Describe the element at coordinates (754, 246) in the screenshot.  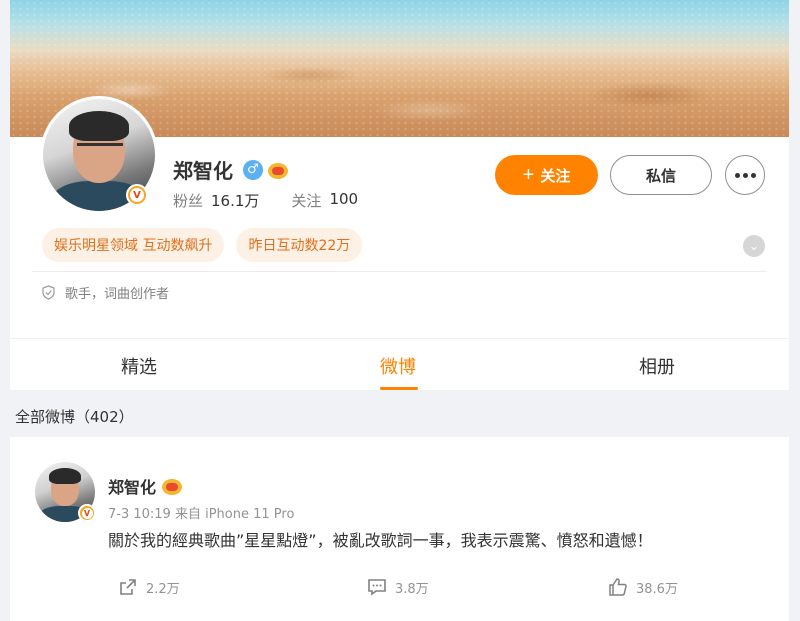
I see `chevron-down-icon: ⌄` at that location.